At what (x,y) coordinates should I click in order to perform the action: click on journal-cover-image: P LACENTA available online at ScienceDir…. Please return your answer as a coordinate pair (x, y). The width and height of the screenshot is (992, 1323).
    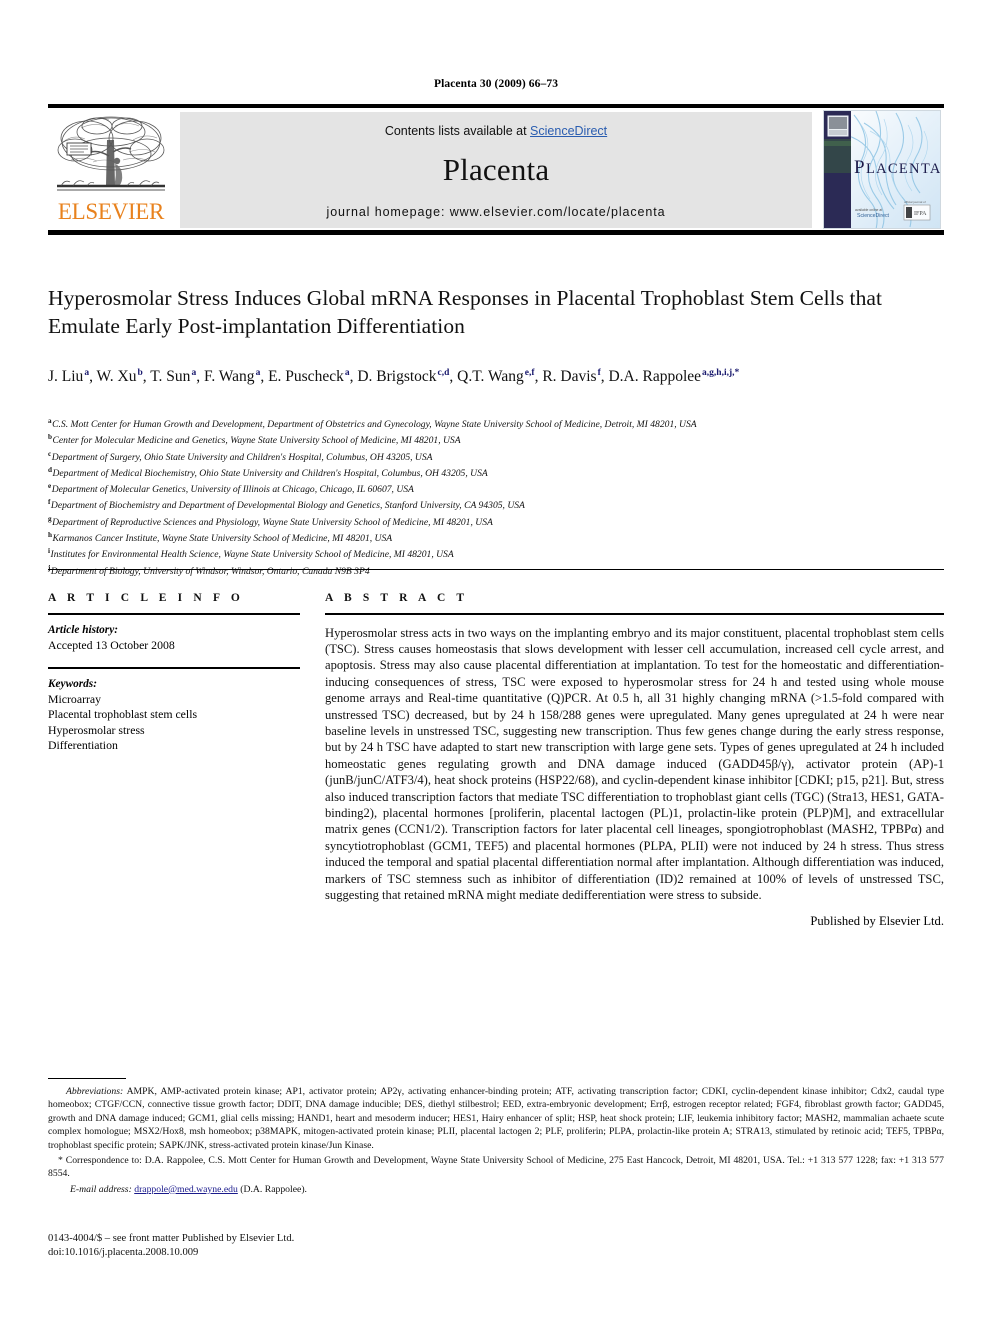
    Looking at the image, I should click on (882, 169).